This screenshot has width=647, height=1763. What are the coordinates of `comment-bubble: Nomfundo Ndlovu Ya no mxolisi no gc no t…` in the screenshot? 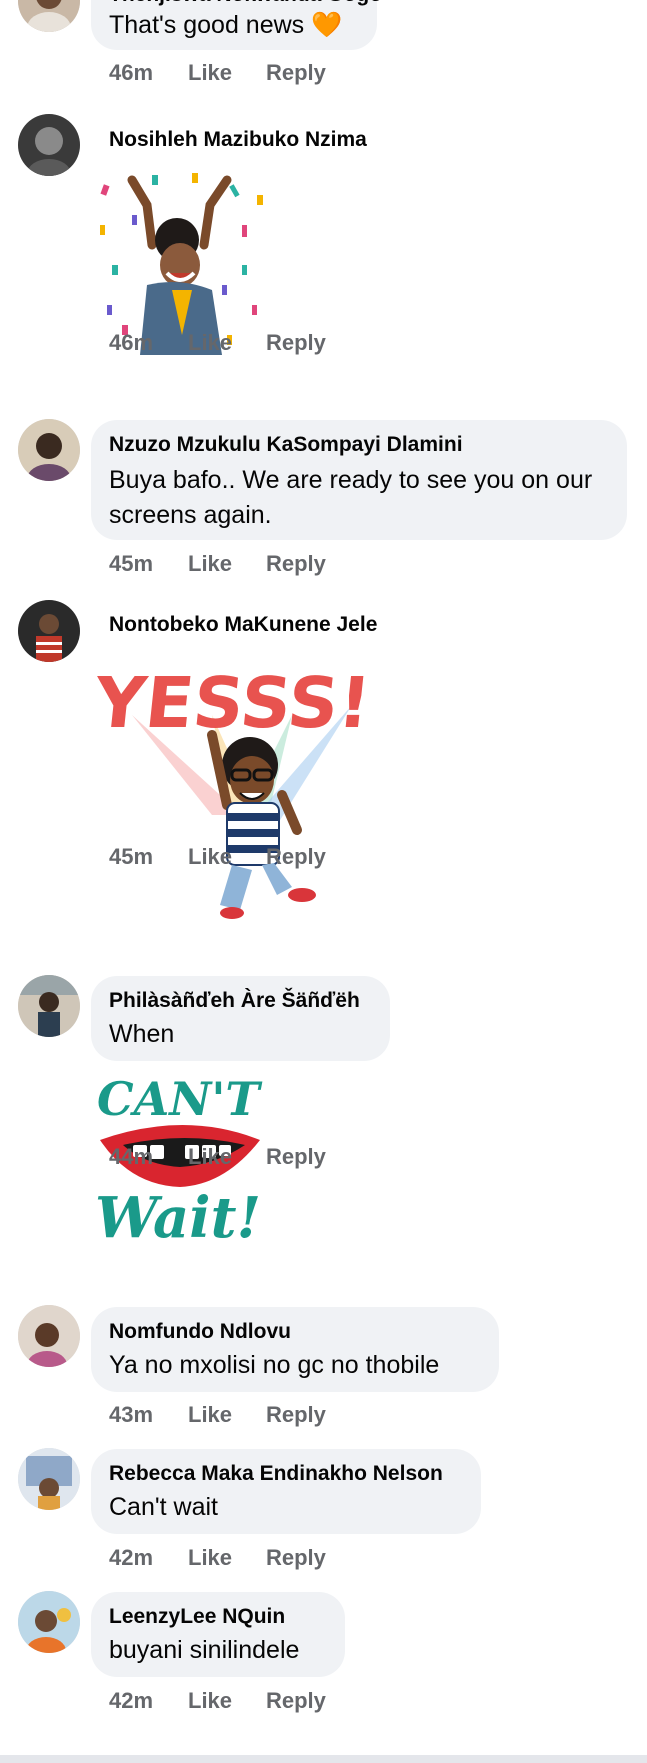 It's located at (295, 1349).